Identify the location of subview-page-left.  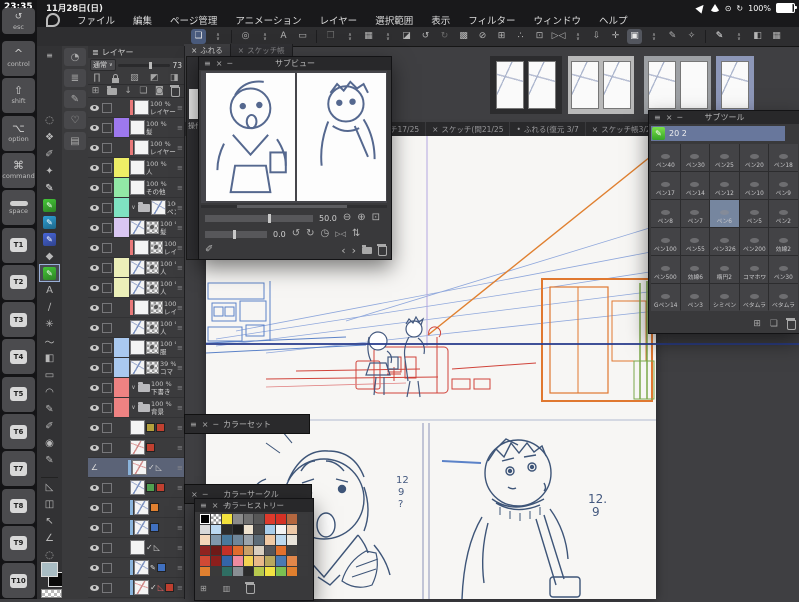
(250, 137).